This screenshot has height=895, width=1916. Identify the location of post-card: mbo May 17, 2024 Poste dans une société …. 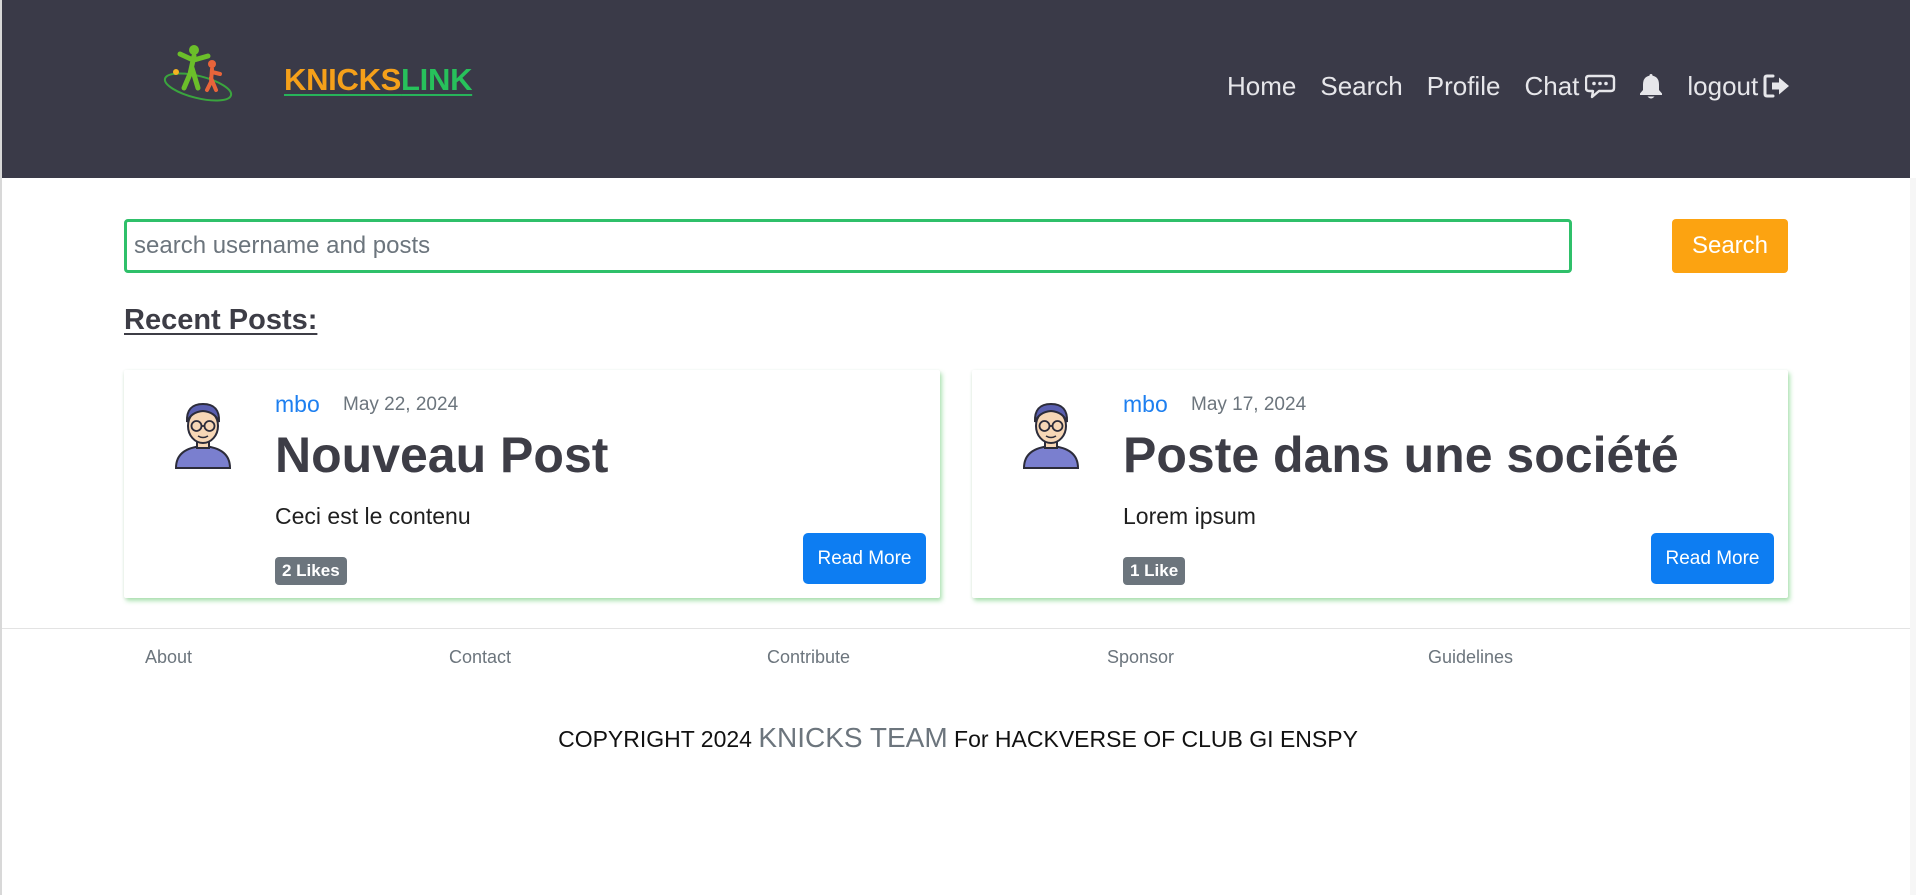
(1380, 484).